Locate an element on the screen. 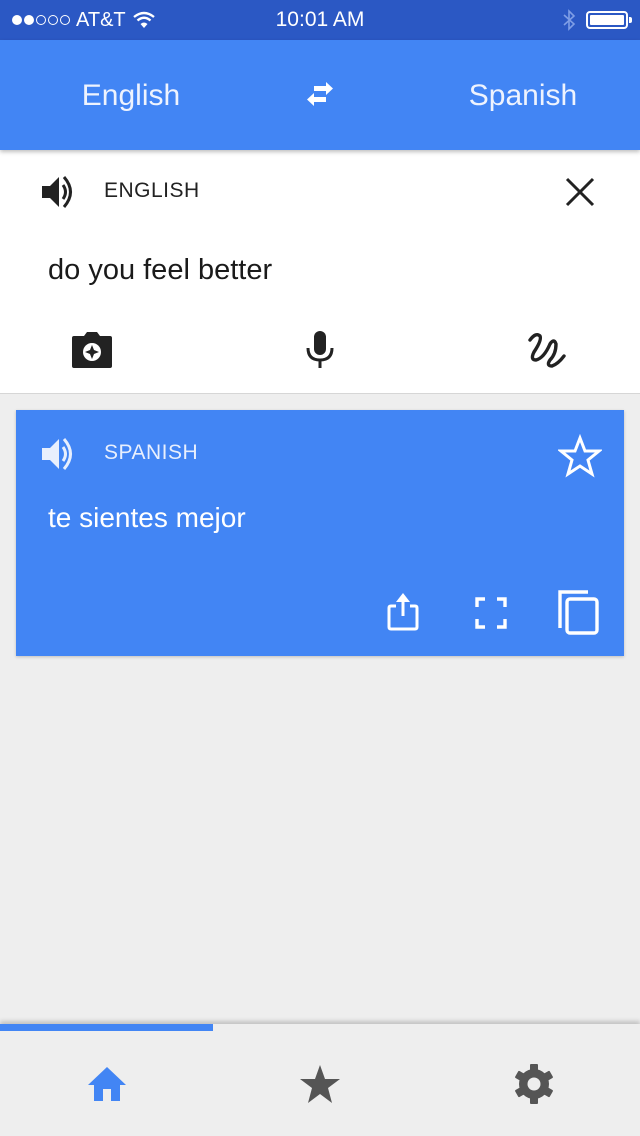  fullscreen-button is located at coordinates (491, 615).